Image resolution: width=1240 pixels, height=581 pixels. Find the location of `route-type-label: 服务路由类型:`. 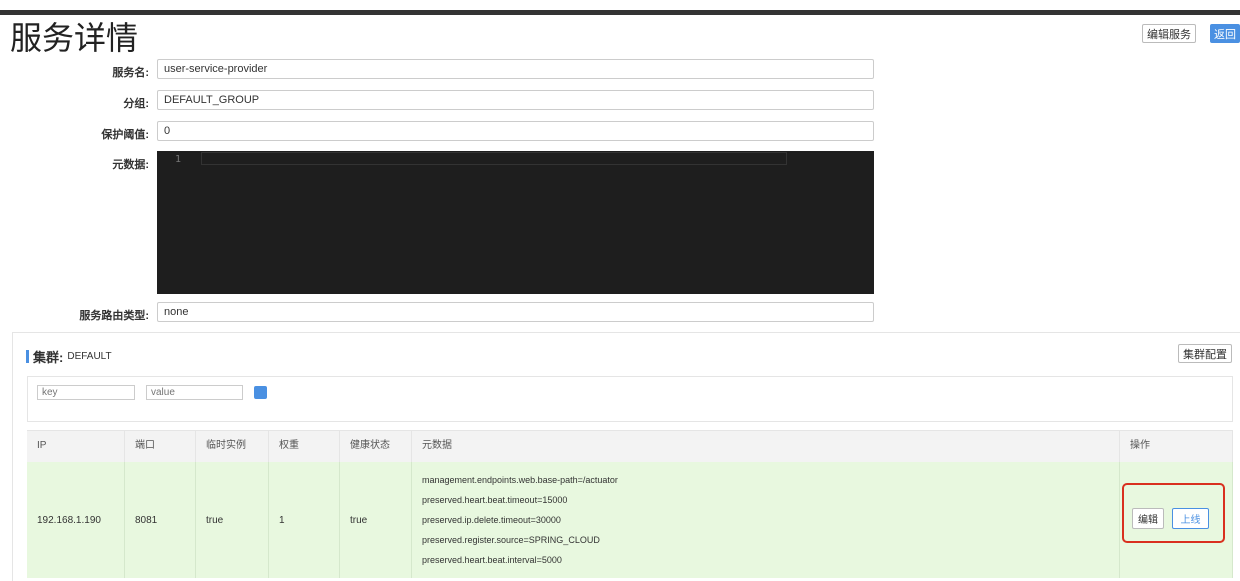

route-type-label: 服务路由类型: is located at coordinates (114, 316).